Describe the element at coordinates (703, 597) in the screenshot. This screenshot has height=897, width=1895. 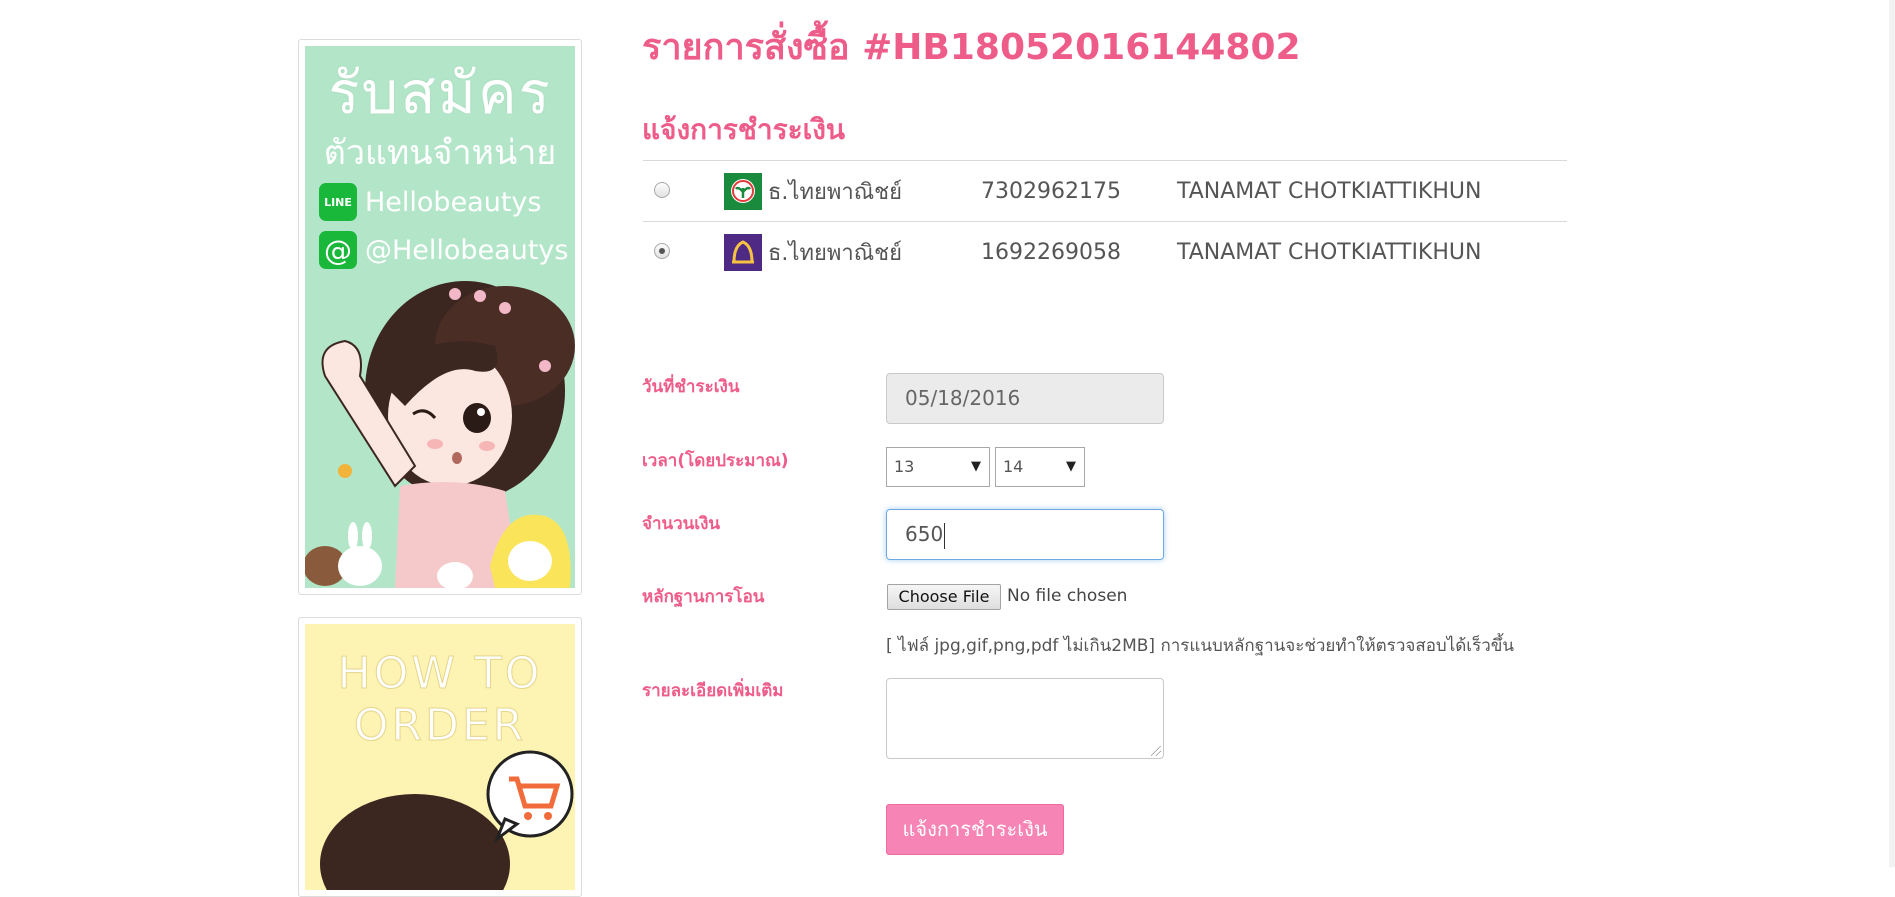
I see `transfer-proof-label: หลักฐานการโอน` at that location.